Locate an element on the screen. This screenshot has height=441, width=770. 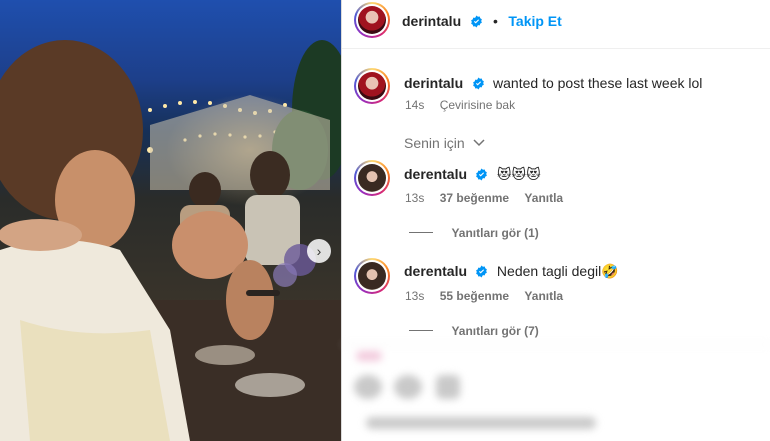
view-replies-button: Yanıtları gör (1) is located at coordinates (474, 233).